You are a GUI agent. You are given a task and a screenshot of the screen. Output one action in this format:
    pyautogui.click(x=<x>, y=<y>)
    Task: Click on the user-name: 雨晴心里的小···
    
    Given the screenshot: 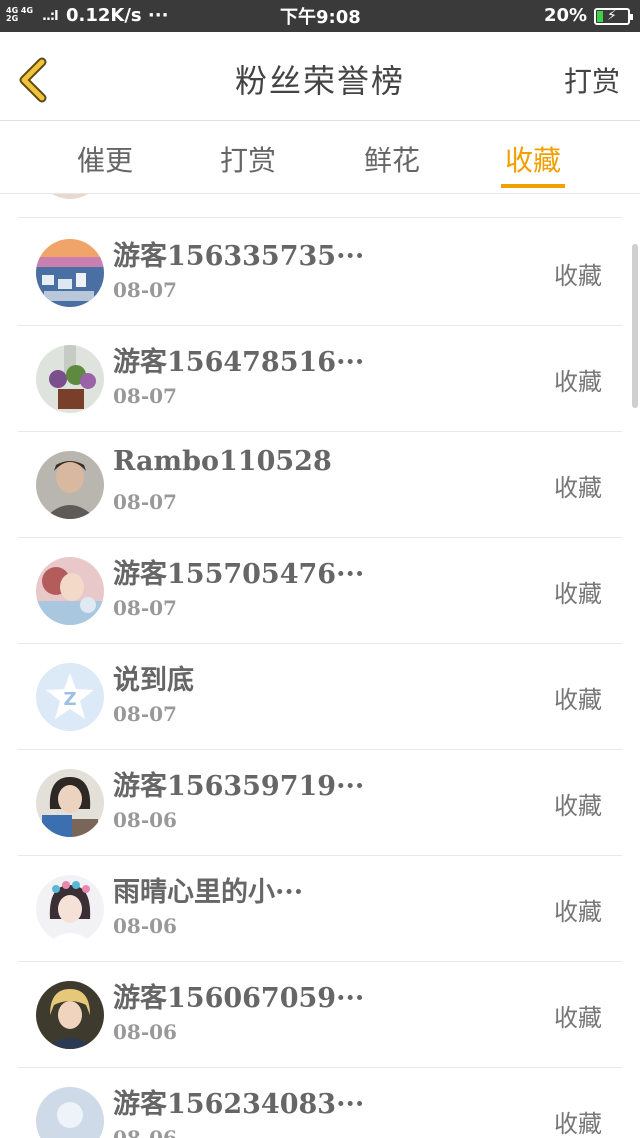 What is the action you would take?
    pyautogui.click(x=208, y=892)
    